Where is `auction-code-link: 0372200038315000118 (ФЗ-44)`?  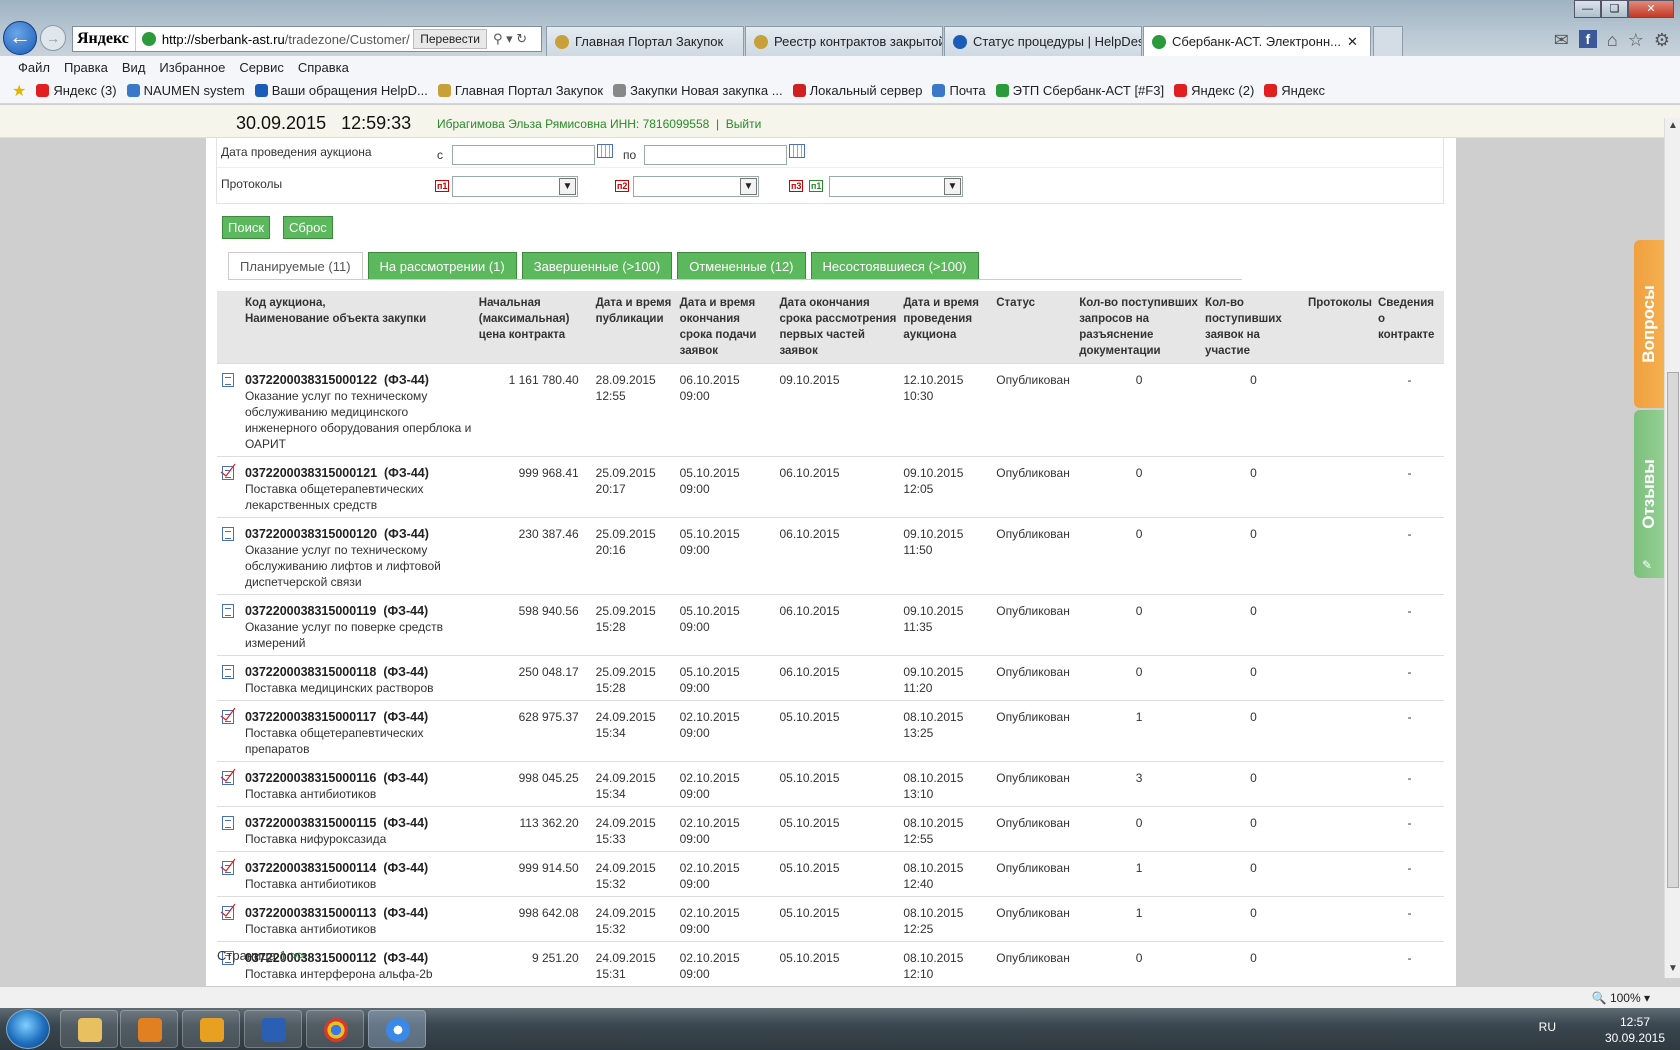
auction-code-link: 0372200038315000118 (ФЗ-44) is located at coordinates (336, 672).